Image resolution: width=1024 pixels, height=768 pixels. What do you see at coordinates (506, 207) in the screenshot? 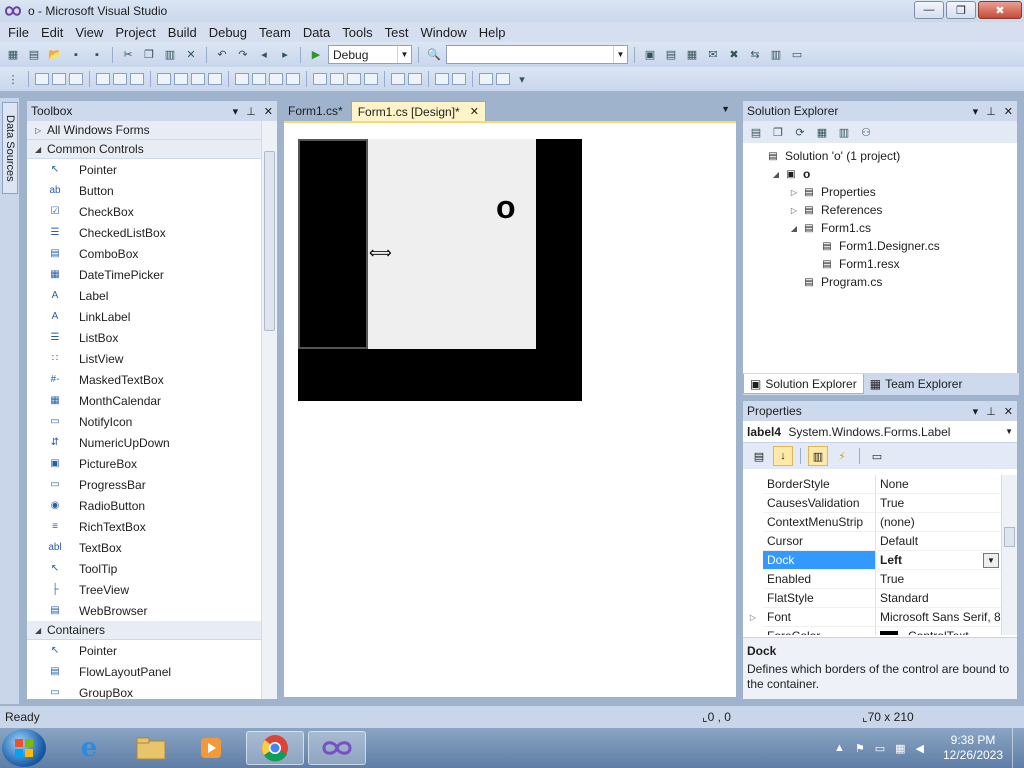
I see `form-label: o` at bounding box center [506, 207].